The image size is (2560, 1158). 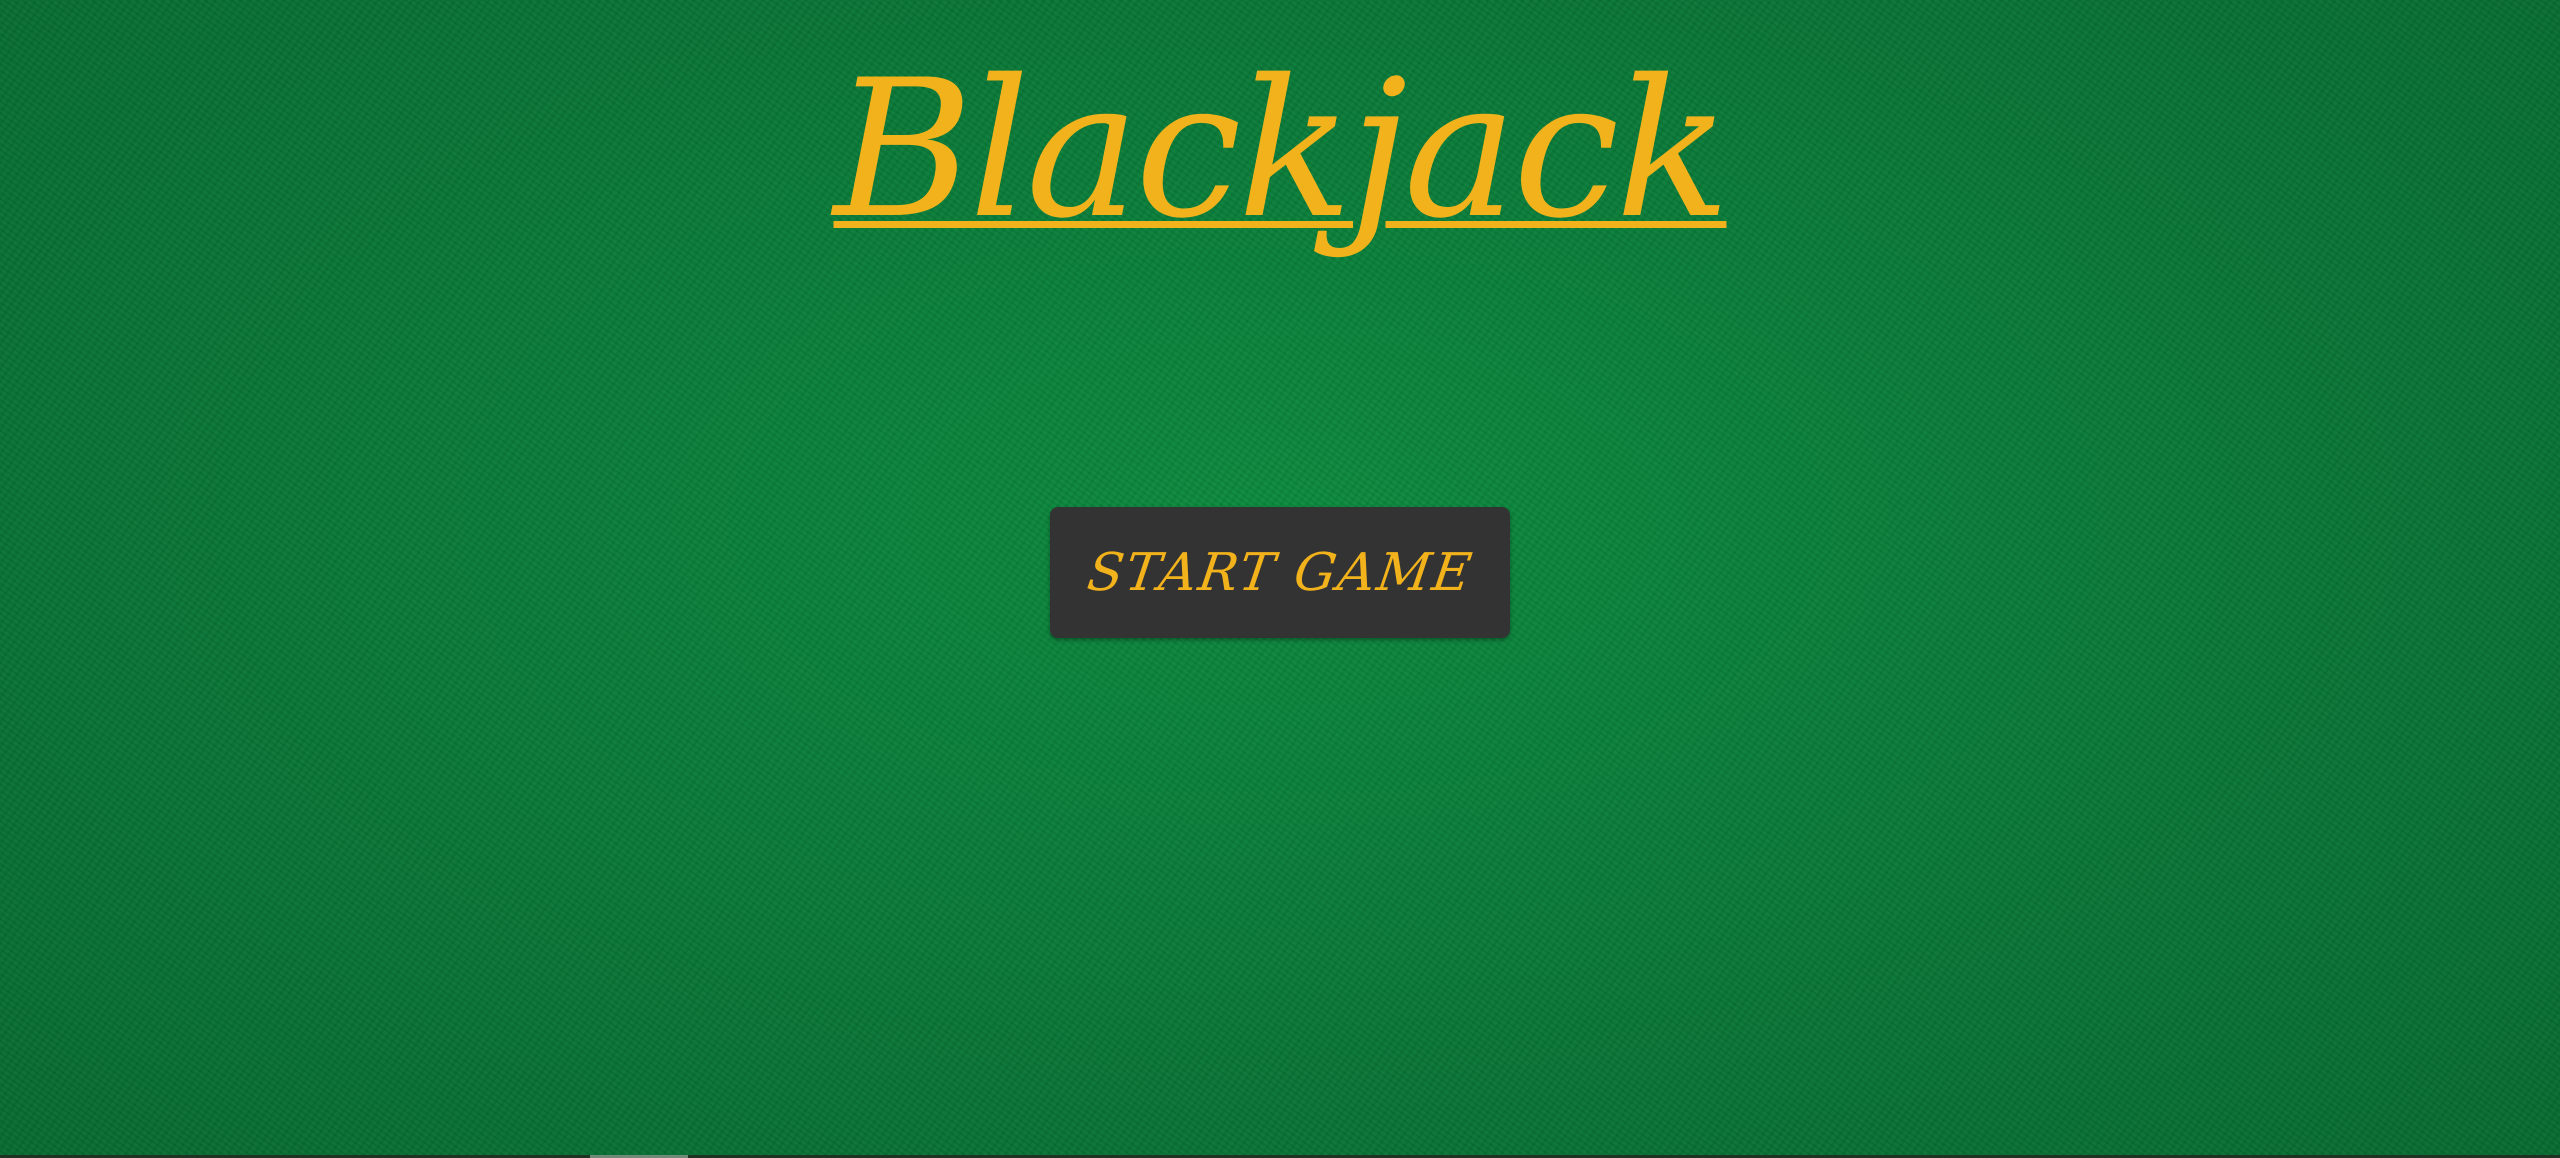 I want to click on start-game-button: START GAME, so click(x=1280, y=572).